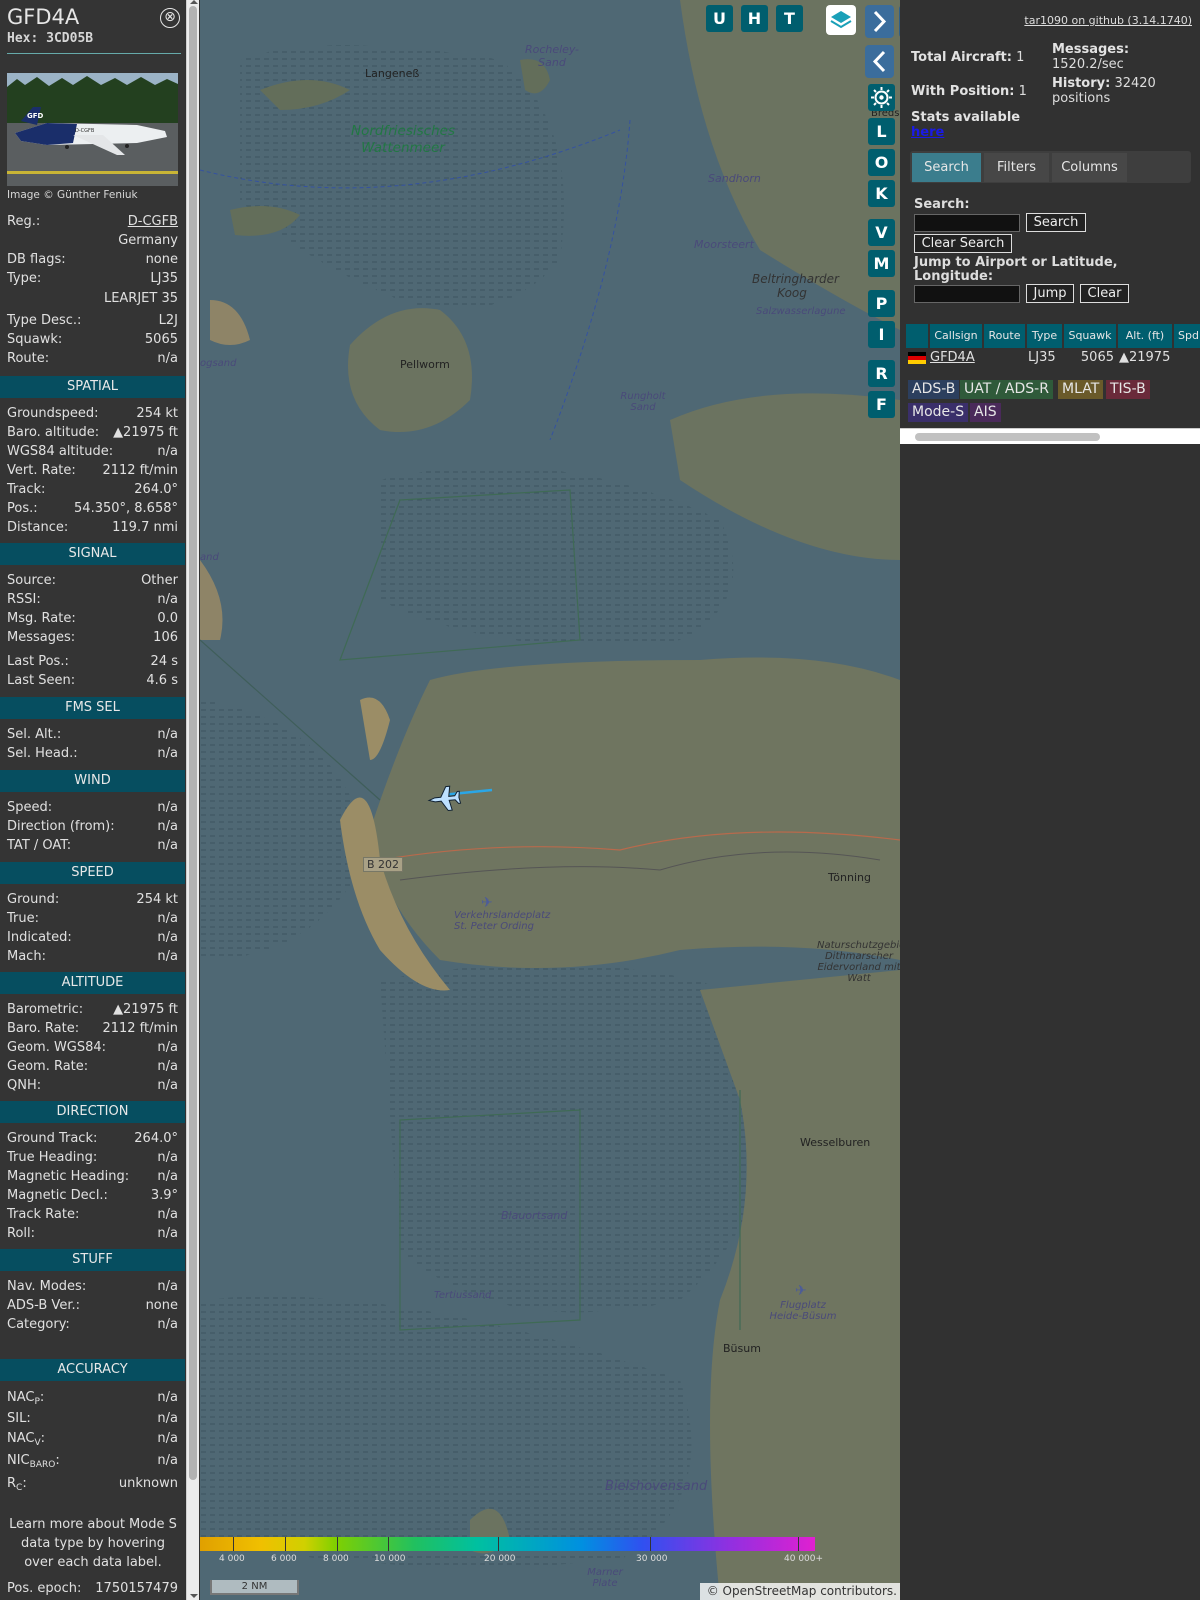 This screenshot has width=1200, height=1600. I want to click on button-v: V, so click(881, 232).